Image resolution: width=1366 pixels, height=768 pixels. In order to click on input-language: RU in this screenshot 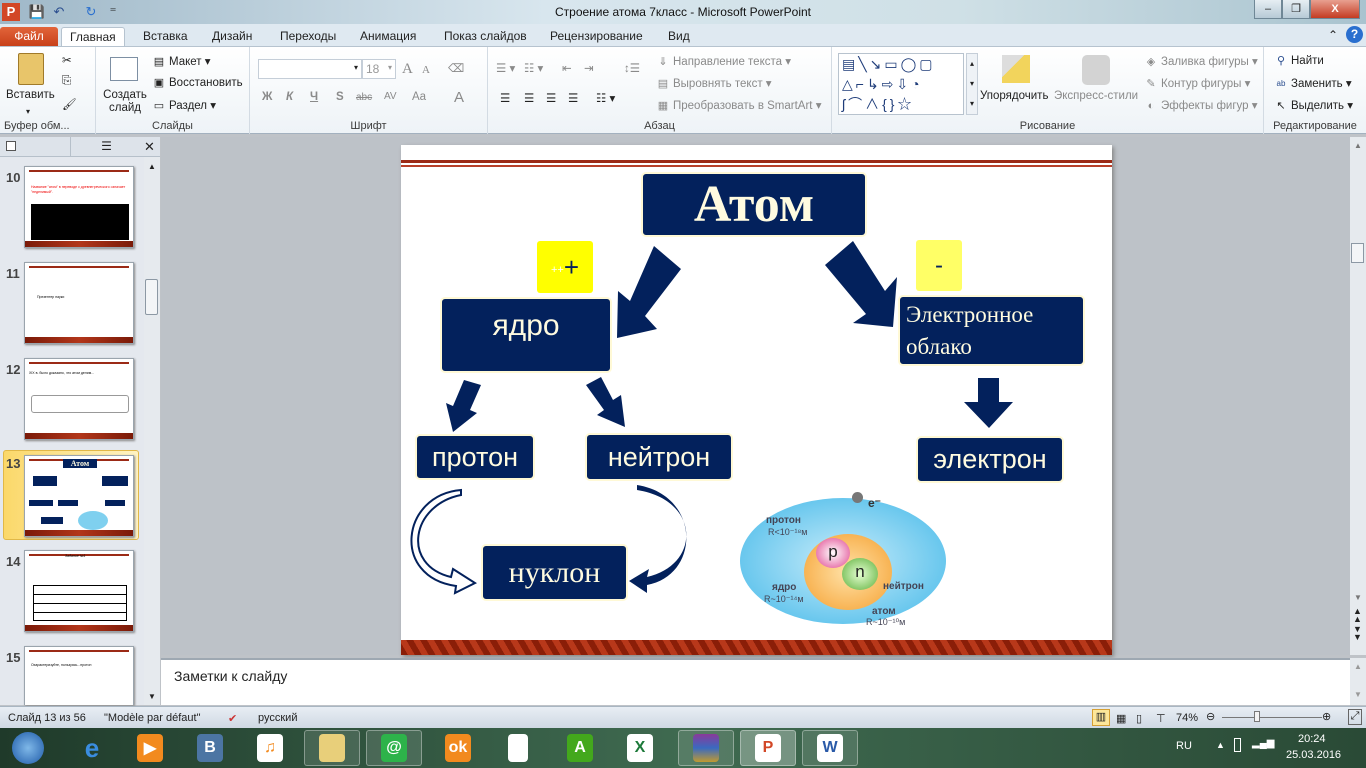, I will do `click(1184, 746)`.